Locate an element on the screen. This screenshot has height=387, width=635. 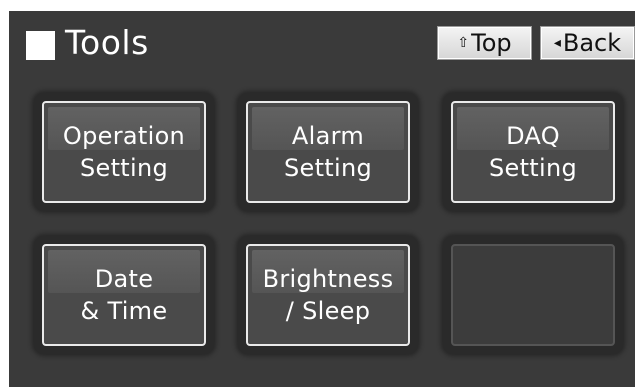
operation-setting-button: Operation Setting is located at coordinates (124, 152).